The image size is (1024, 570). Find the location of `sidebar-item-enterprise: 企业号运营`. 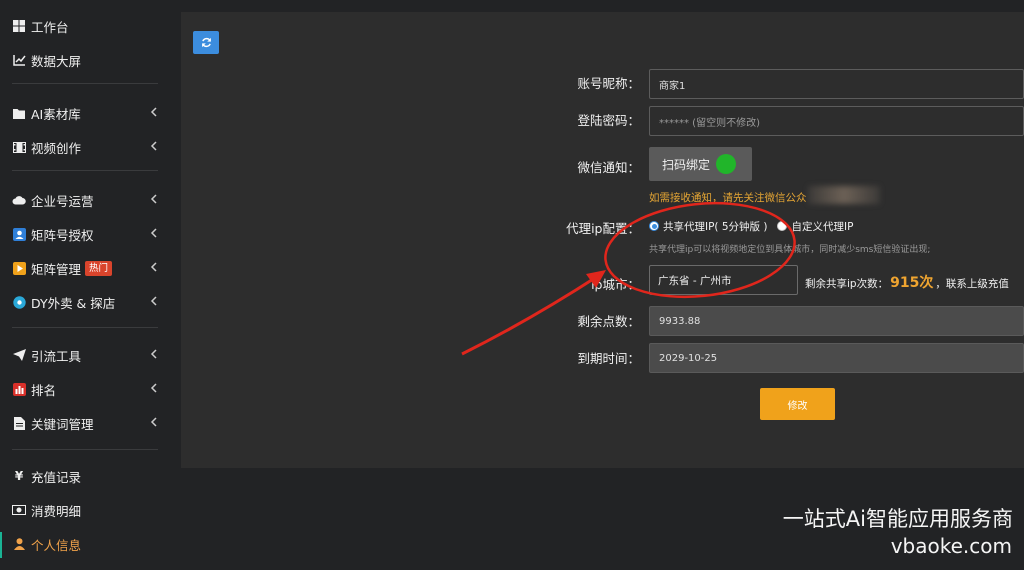

sidebar-item-enterprise: 企业号运营 is located at coordinates (85, 200).